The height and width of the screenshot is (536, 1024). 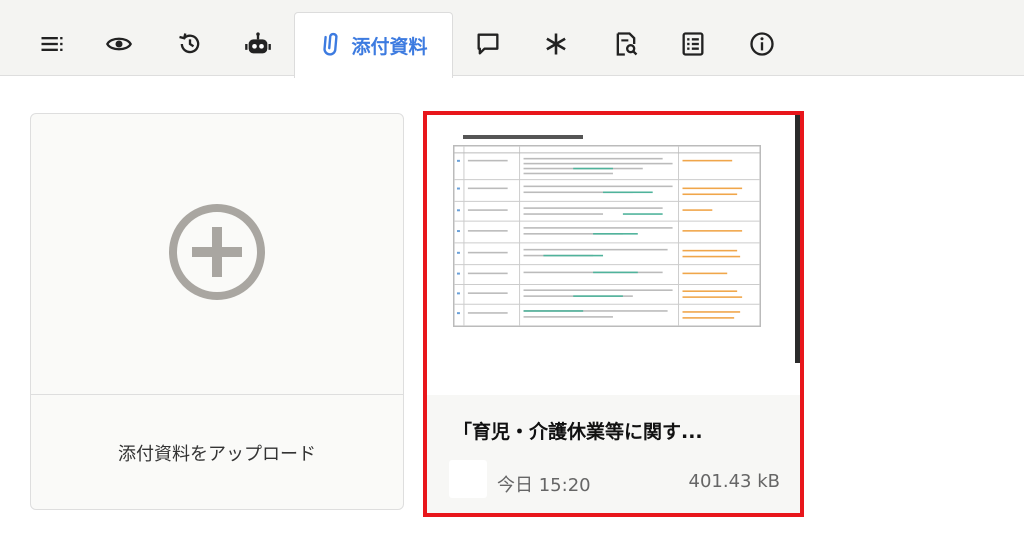 I want to click on history-icon, so click(x=190, y=44).